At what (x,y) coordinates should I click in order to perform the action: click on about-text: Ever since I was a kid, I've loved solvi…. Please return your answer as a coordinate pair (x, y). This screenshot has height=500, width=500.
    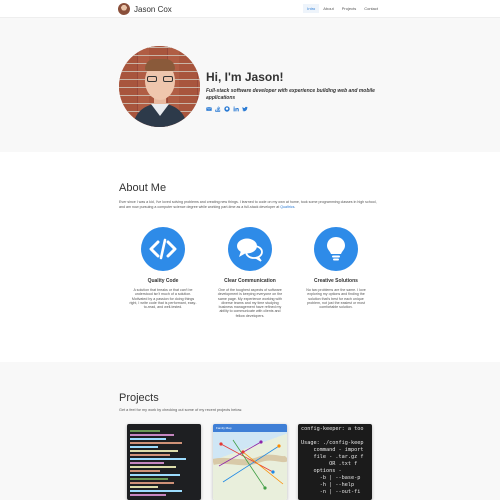
    Looking at the image, I should click on (248, 204).